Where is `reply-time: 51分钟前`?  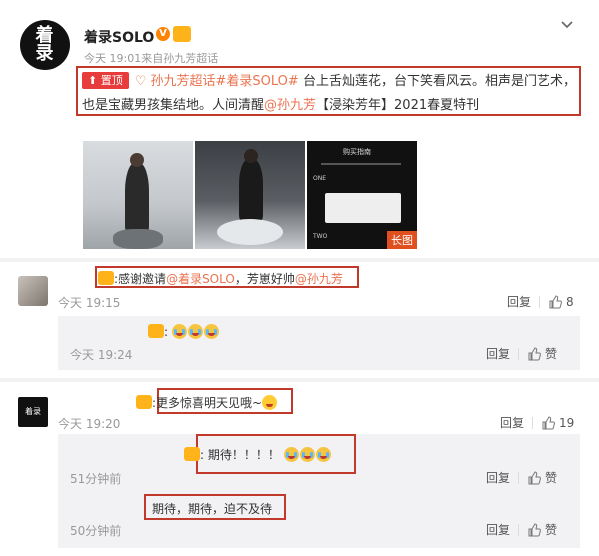 reply-time: 51分钟前 is located at coordinates (96, 479).